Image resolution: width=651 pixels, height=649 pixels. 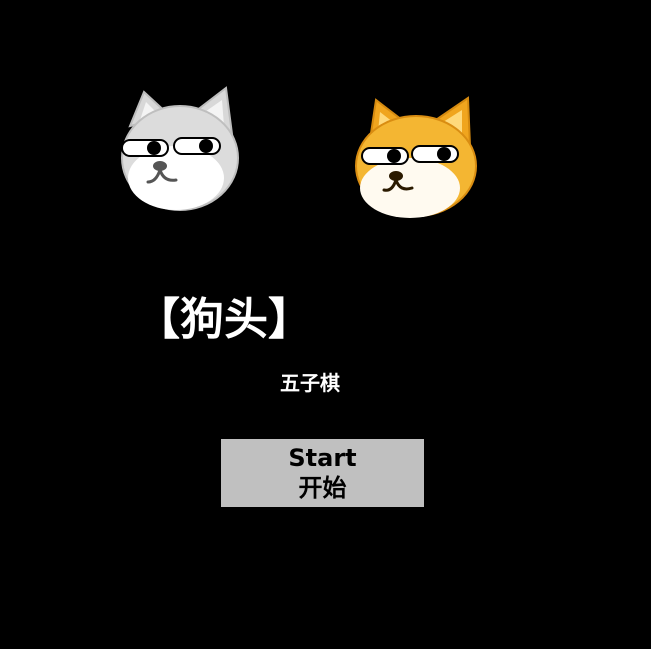 I want to click on start-button: Start 开始, so click(x=322, y=473).